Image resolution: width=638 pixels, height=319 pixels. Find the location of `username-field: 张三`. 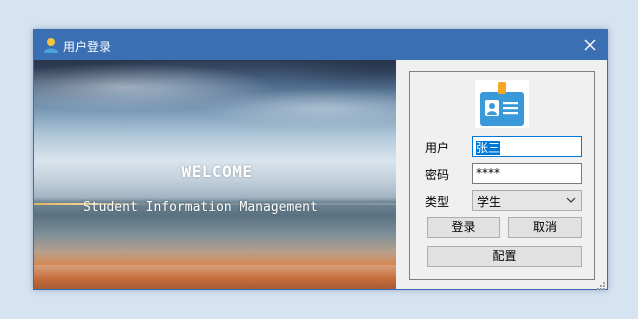

username-field: 张三 is located at coordinates (527, 146).